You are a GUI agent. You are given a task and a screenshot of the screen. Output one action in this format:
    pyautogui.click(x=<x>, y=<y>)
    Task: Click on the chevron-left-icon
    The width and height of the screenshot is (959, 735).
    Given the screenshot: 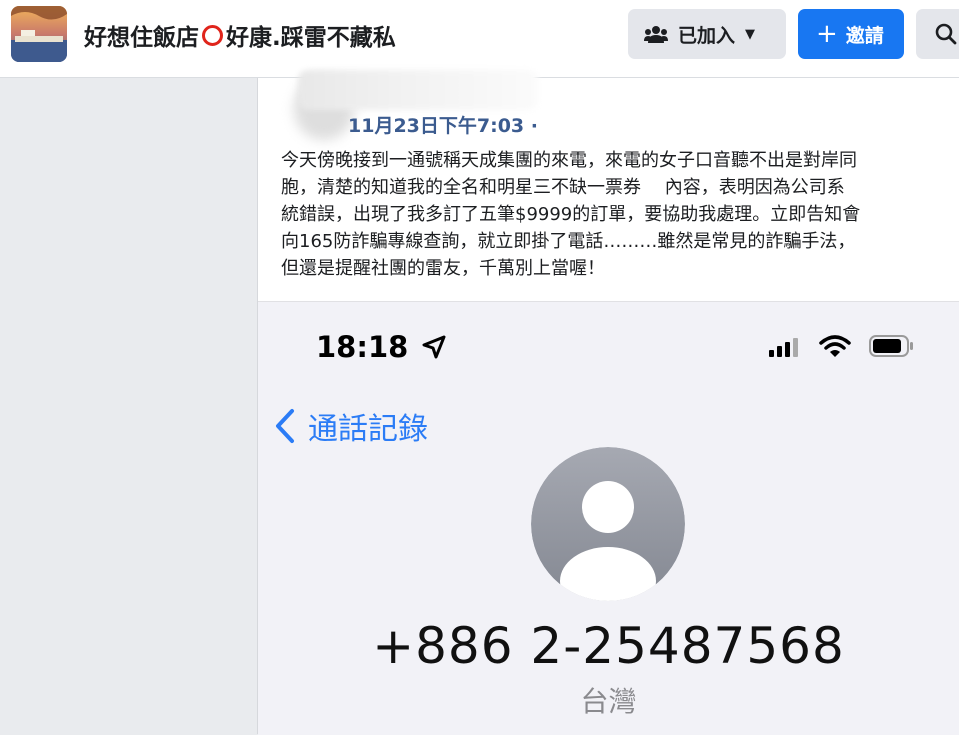 What is the action you would take?
    pyautogui.click(x=285, y=426)
    